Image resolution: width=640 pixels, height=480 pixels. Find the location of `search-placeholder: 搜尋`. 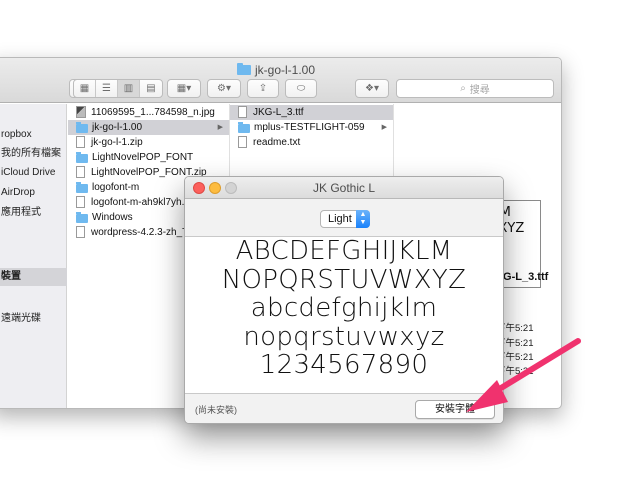

search-placeholder: 搜尋 is located at coordinates (479, 90).